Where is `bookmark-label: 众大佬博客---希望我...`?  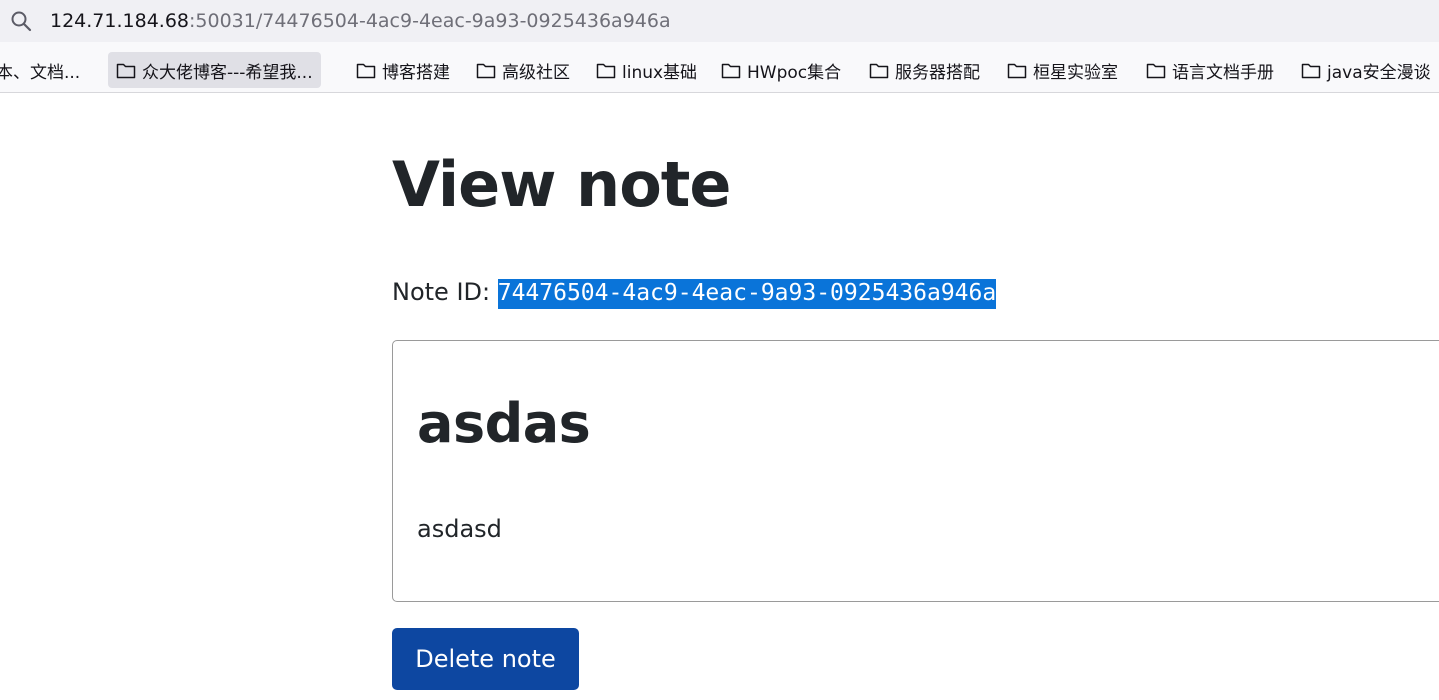
bookmark-label: 众大佬博客---希望我... is located at coordinates (227, 72).